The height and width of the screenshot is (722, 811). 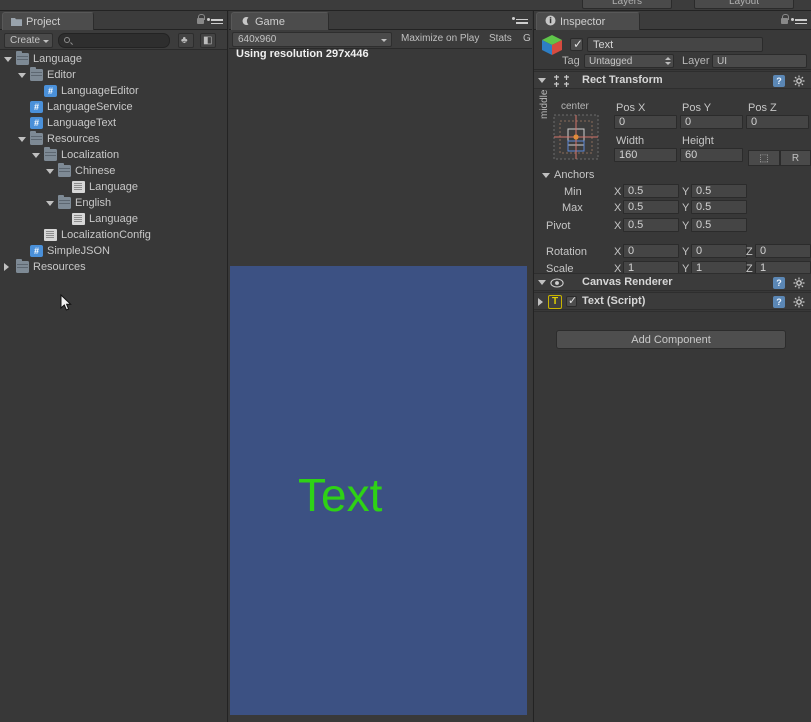 What do you see at coordinates (90, 107) in the screenshot?
I see `tree-item-label: LanguageService` at bounding box center [90, 107].